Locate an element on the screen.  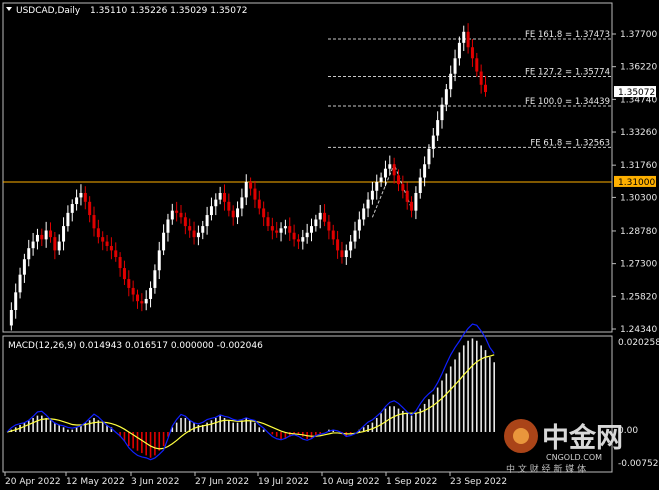
watermark-text: 中金网 is located at coordinates (582, 438).